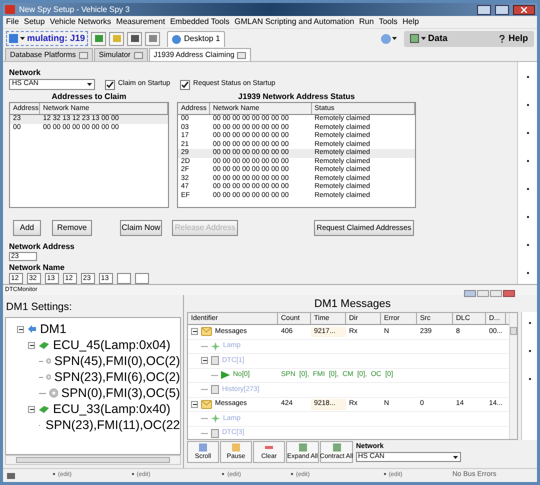 The height and width of the screenshot is (485, 540). I want to click on help-icon, so click(502, 38).